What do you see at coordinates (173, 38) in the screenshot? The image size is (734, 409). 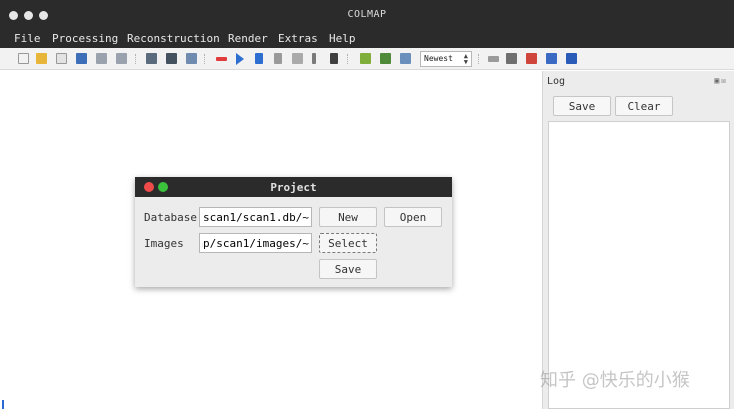 I see `menu-reconstruction: Reconstruction` at bounding box center [173, 38].